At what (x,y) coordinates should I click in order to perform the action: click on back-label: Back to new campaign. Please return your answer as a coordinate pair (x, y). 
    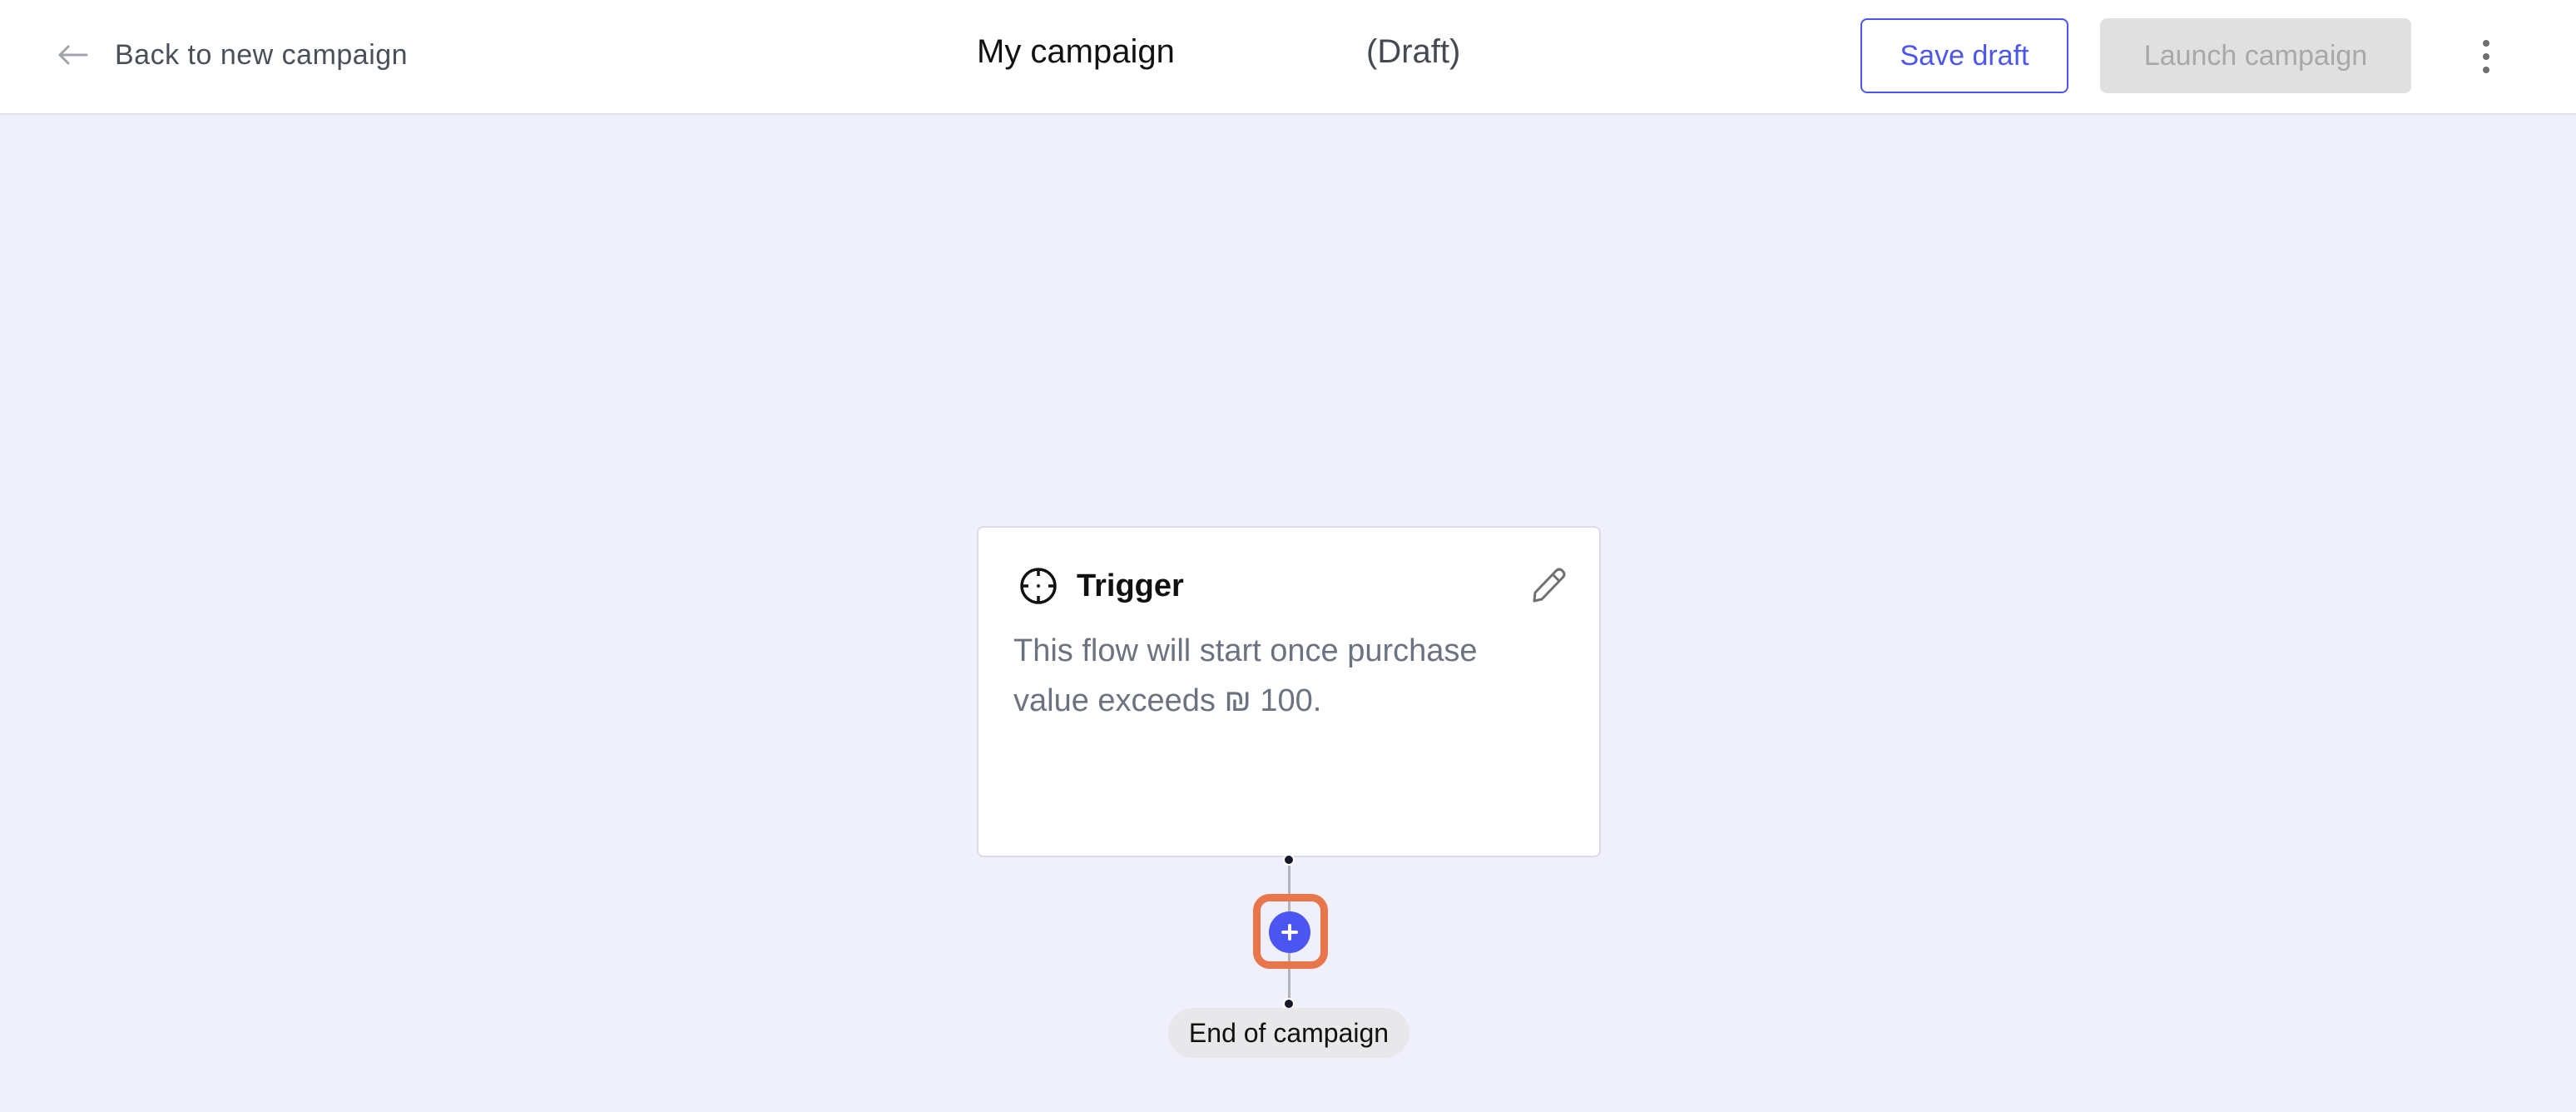
    Looking at the image, I should click on (262, 54).